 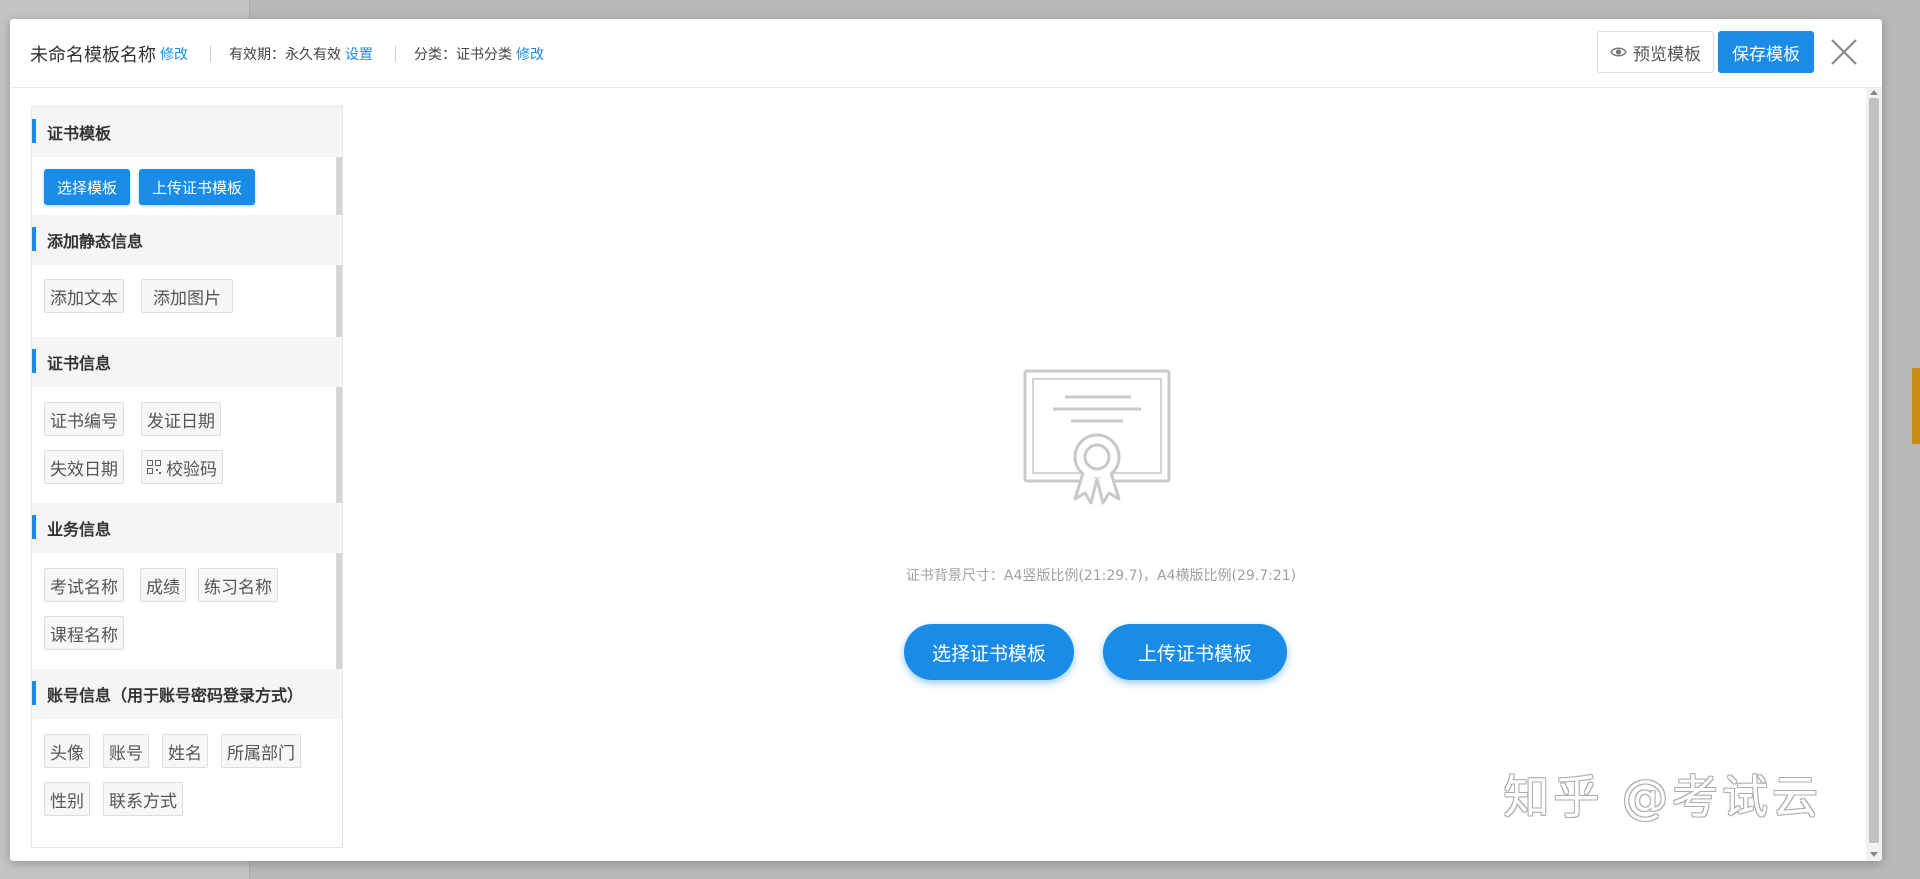 What do you see at coordinates (84, 585) in the screenshot?
I see `exam-name-item: 考试名称` at bounding box center [84, 585].